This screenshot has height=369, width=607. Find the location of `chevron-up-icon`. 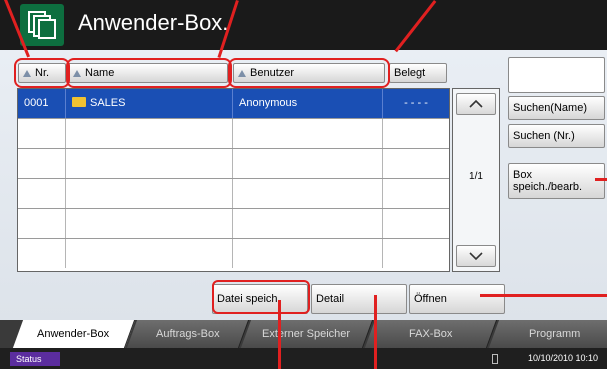

chevron-up-icon is located at coordinates (476, 103).